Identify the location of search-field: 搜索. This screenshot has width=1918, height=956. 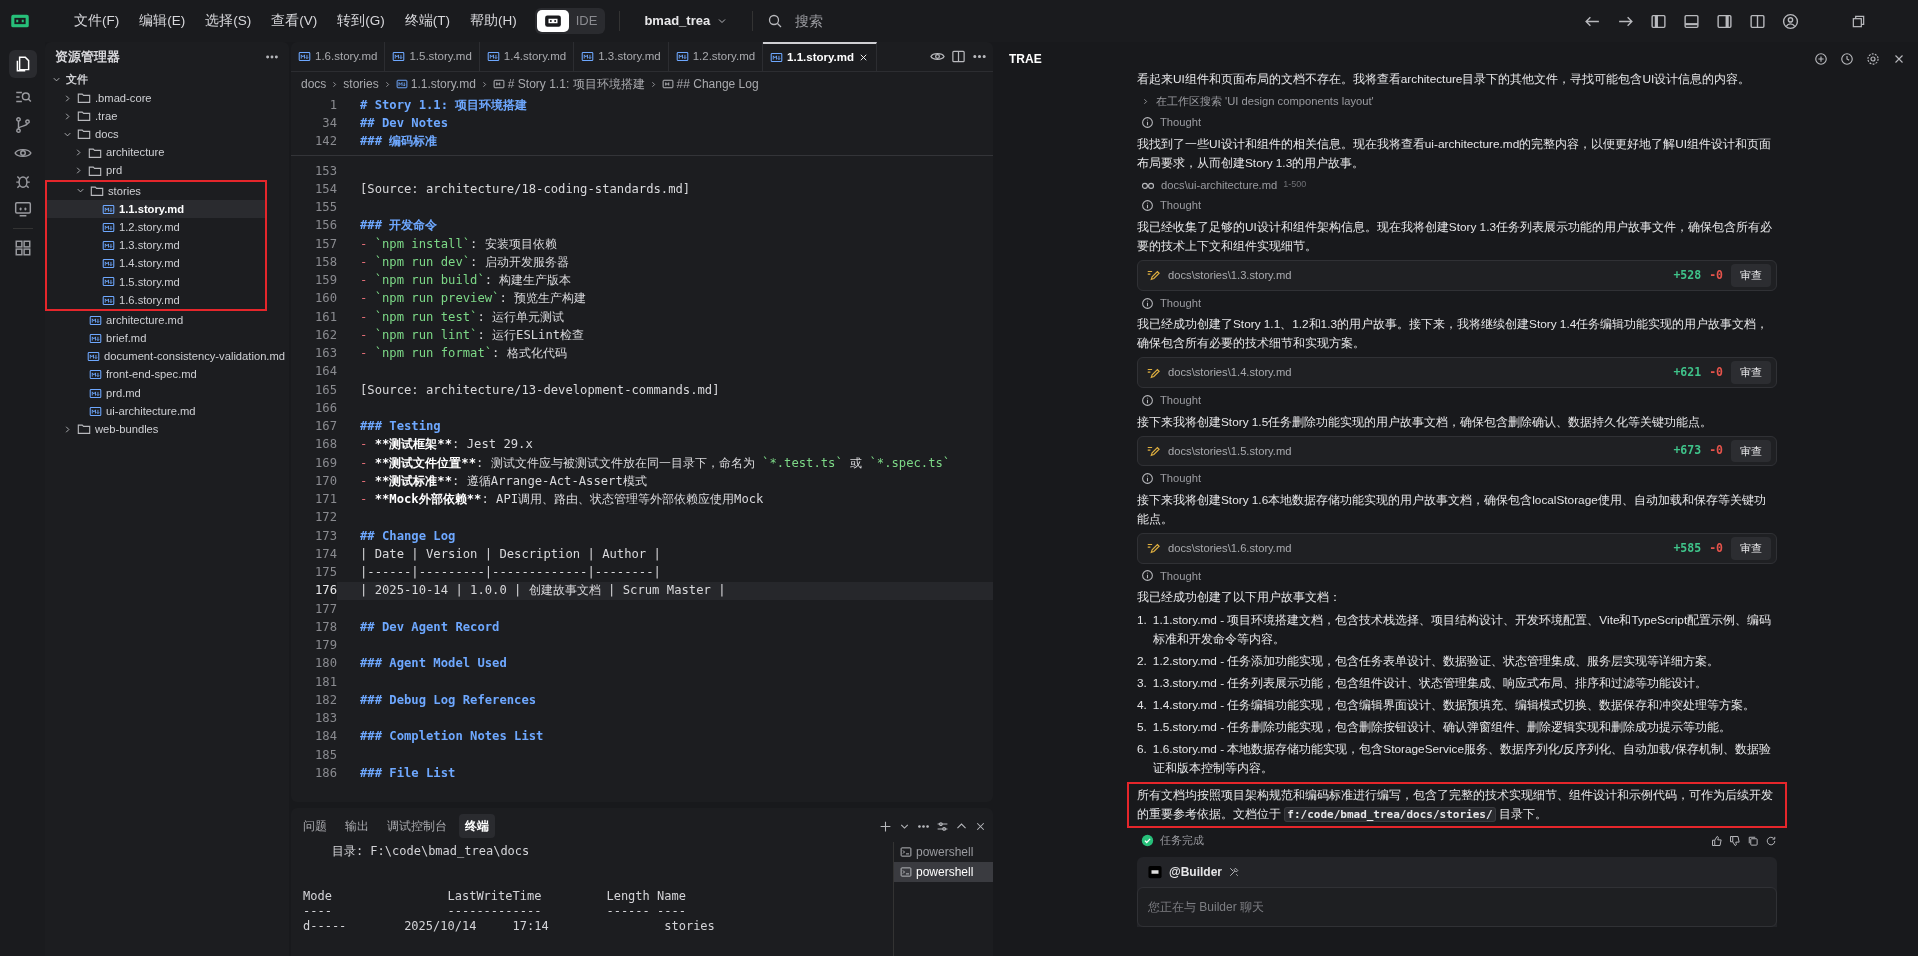
(868, 21).